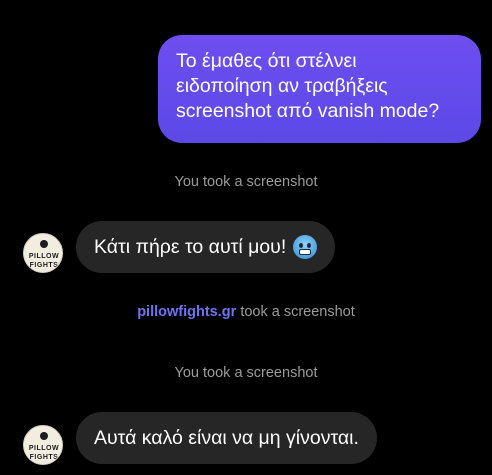  What do you see at coordinates (190, 246) in the screenshot?
I see `incoming-message-text: Κάτι πήρε το αυτί μου!` at bounding box center [190, 246].